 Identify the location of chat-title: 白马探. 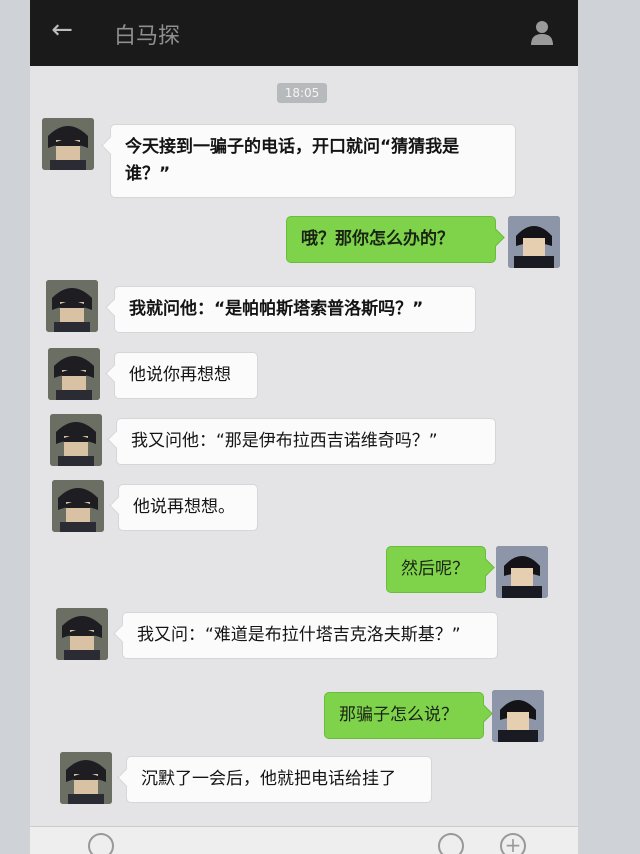
(147, 36).